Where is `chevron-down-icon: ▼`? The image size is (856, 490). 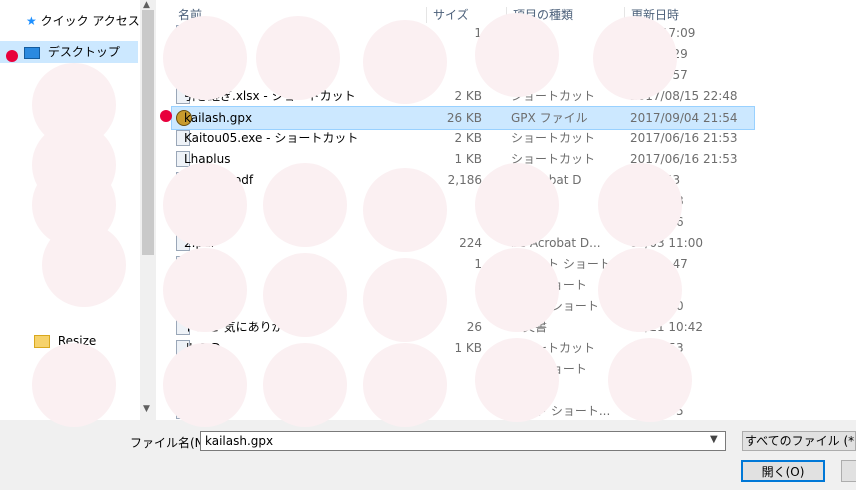 chevron-down-icon: ▼ is located at coordinates (714, 439).